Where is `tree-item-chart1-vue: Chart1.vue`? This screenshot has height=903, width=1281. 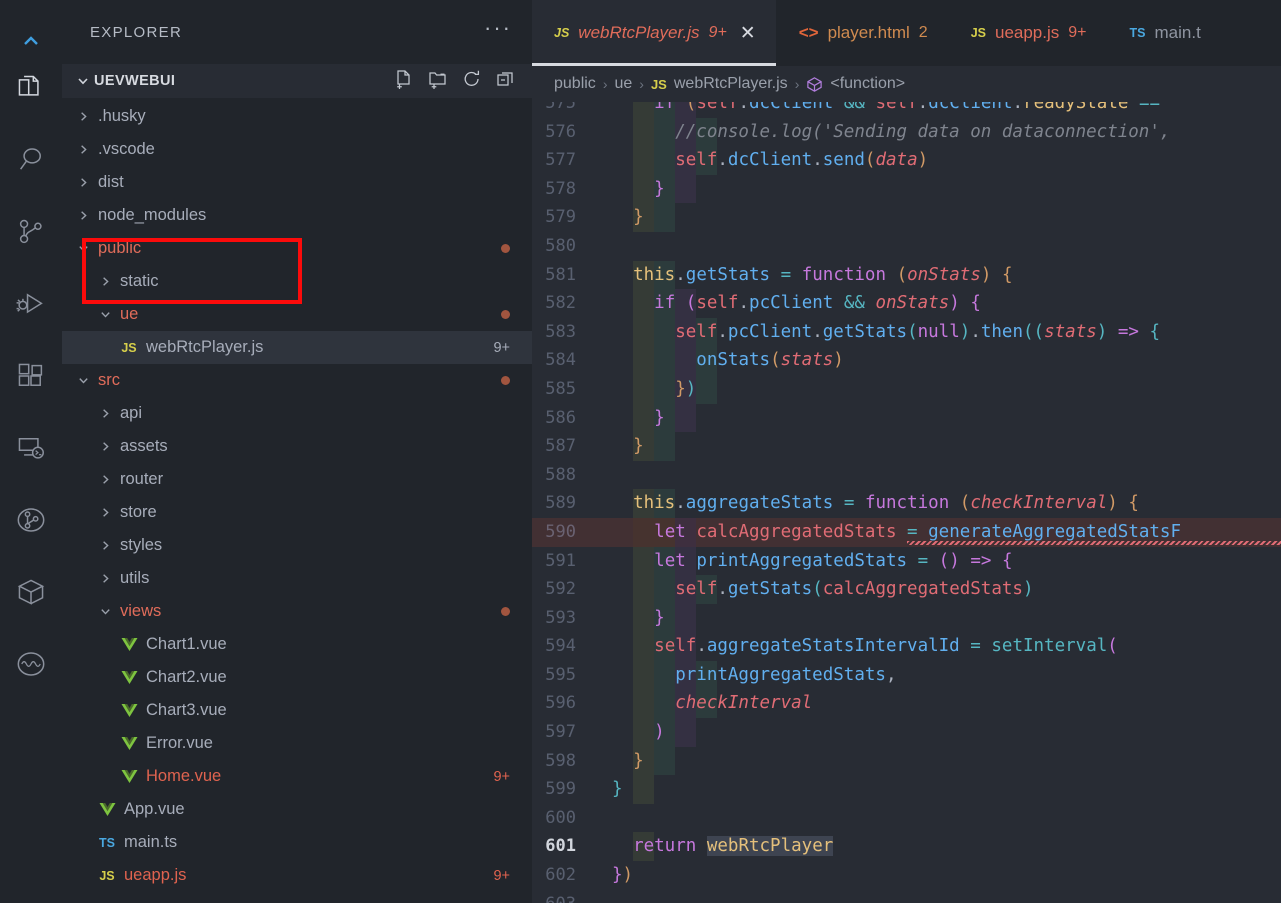
tree-item-chart1-vue: Chart1.vue is located at coordinates (297, 644).